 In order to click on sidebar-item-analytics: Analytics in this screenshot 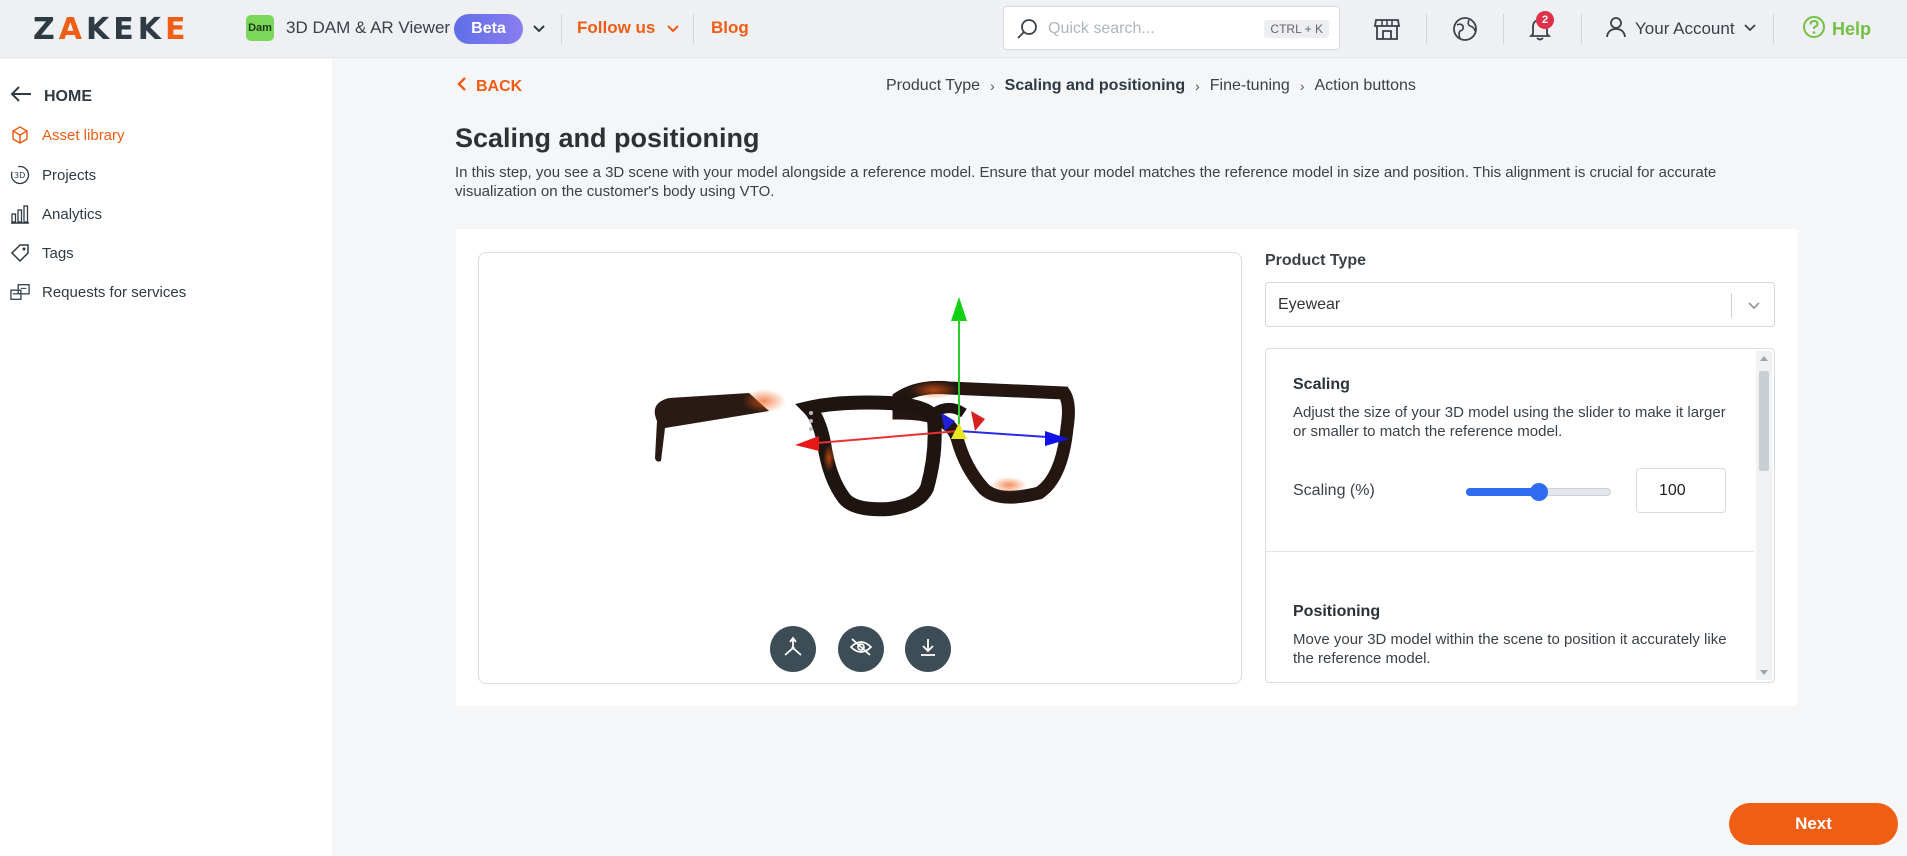, I will do `click(56, 214)`.